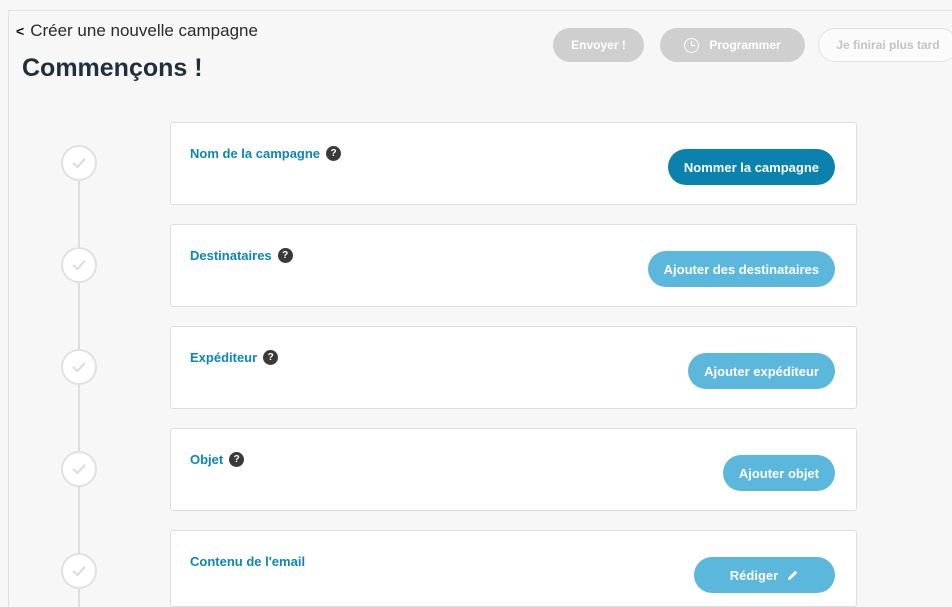 The width and height of the screenshot is (952, 607). I want to click on step-label-text: Nom de la campagne, so click(255, 153).